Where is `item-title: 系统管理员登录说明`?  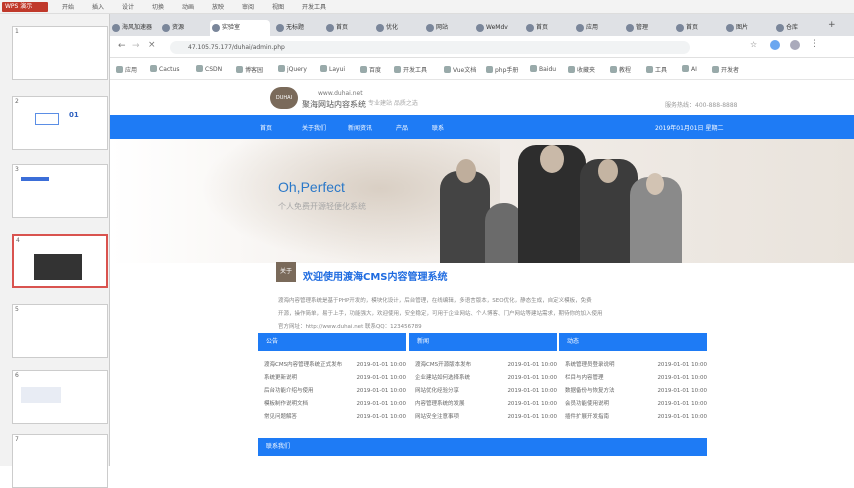
item-title: 系统管理员登录说明 is located at coordinates (608, 365).